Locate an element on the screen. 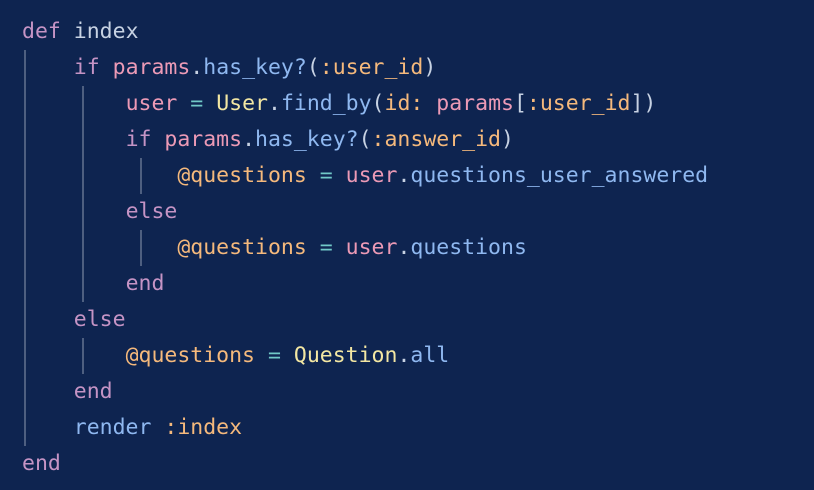 This screenshot has width=814, height=490. code-token: :index is located at coordinates (203, 427).